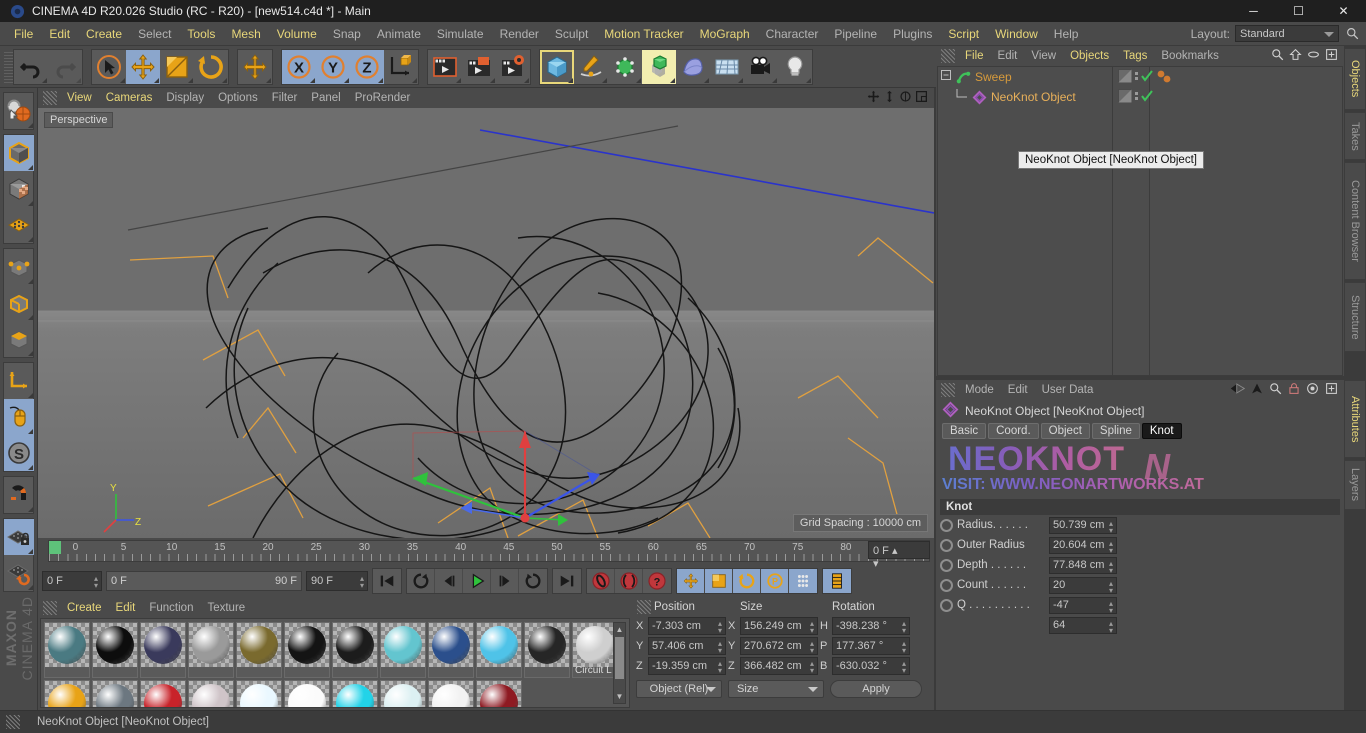 The width and height of the screenshot is (1366, 733). What do you see at coordinates (499, 693) in the screenshot?
I see `material-item: Ruby` at bounding box center [499, 693].